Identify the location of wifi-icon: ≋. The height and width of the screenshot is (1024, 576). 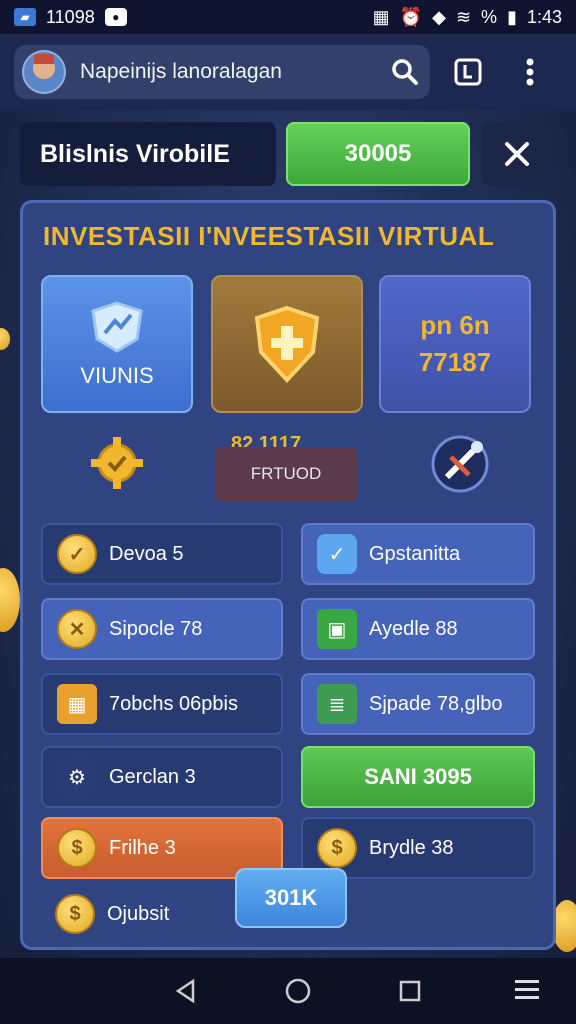
(463, 16).